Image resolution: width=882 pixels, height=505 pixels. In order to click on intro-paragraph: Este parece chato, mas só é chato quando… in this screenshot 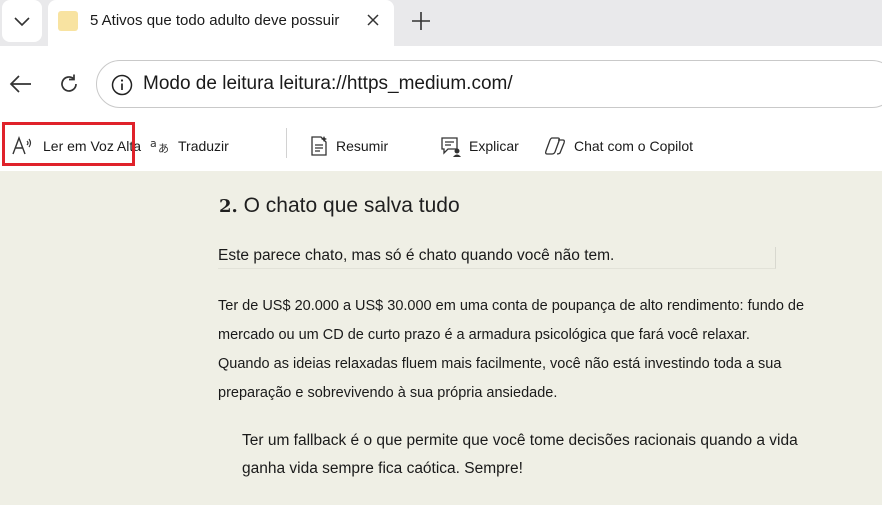, I will do `click(497, 258)`.